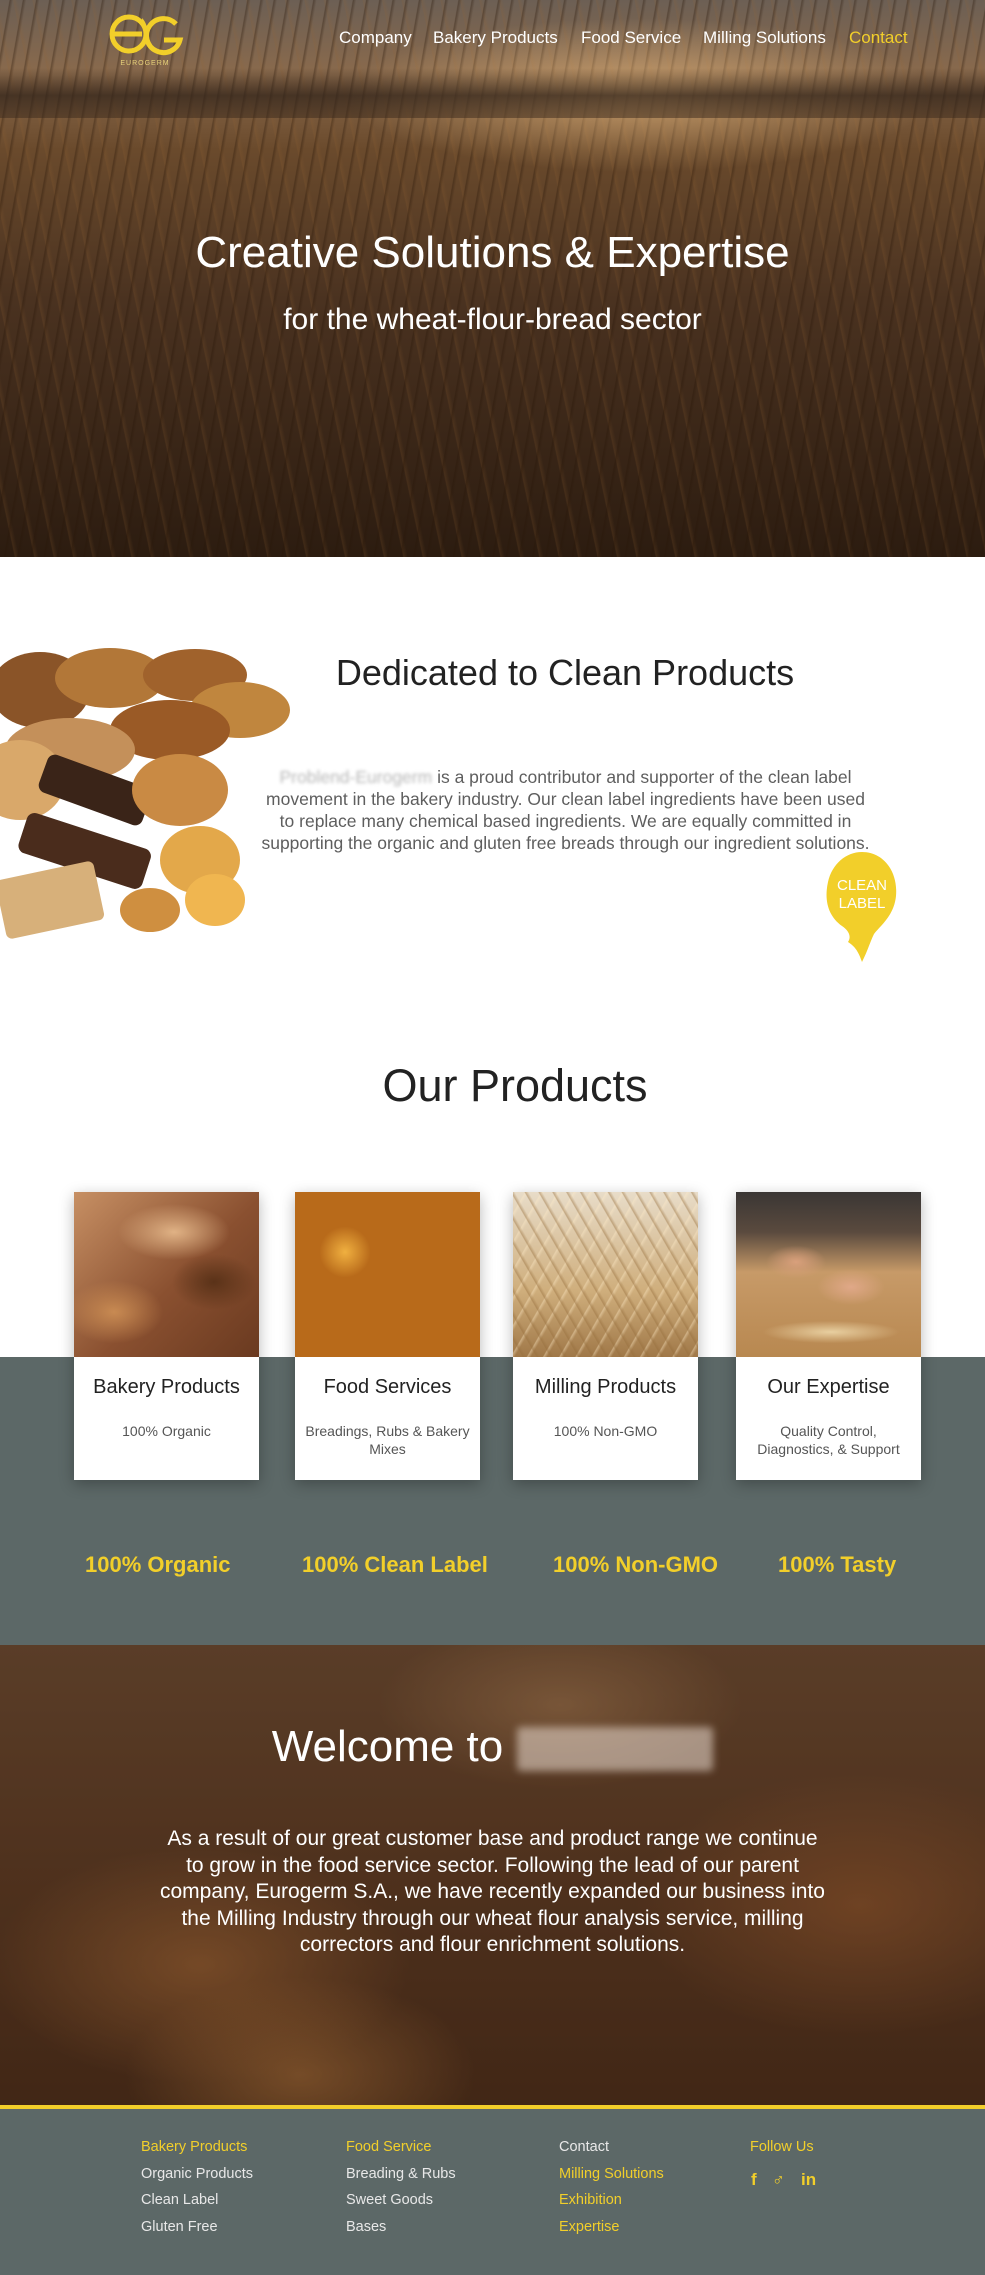  Describe the element at coordinates (828, 1274) in the screenshot. I see `baker-hands-image` at that location.